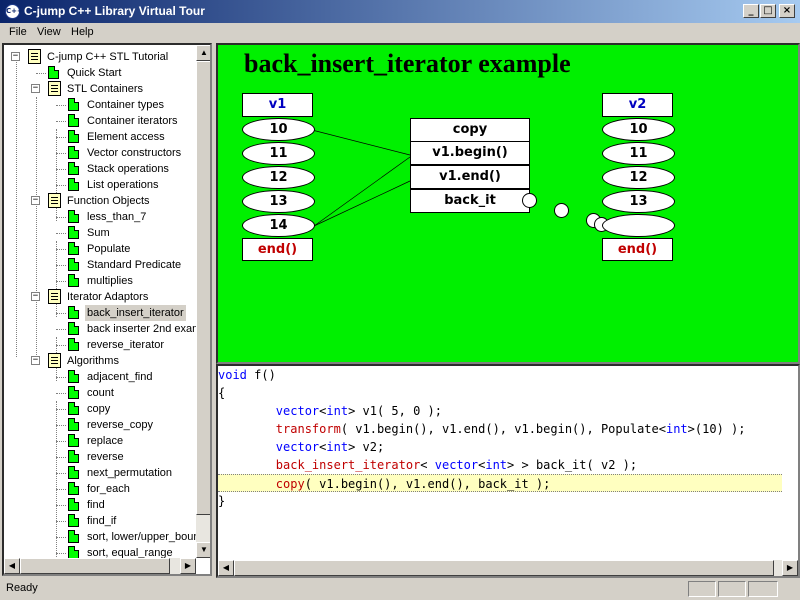 The image size is (800, 600). I want to click on tree-hscroll-thumb, so click(95, 566).